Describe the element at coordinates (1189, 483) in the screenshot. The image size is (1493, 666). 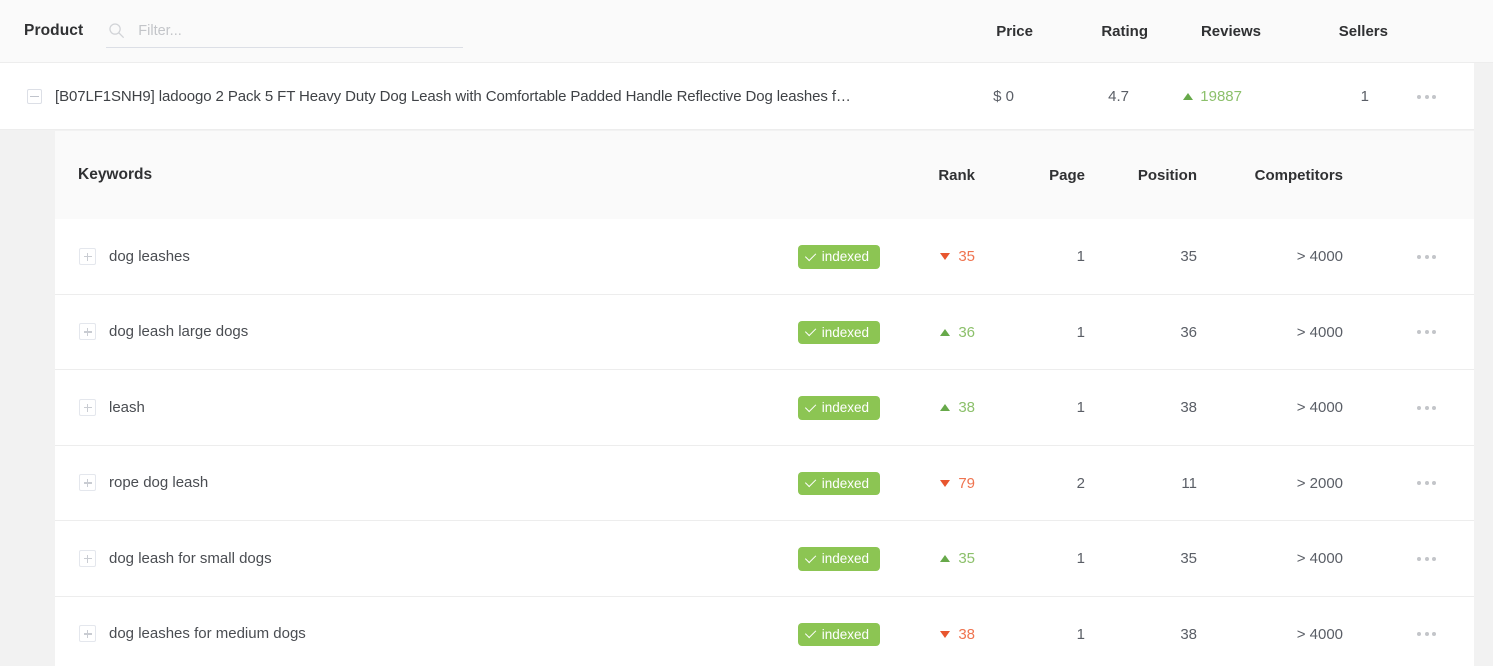
I see `position-value: 11` at that location.